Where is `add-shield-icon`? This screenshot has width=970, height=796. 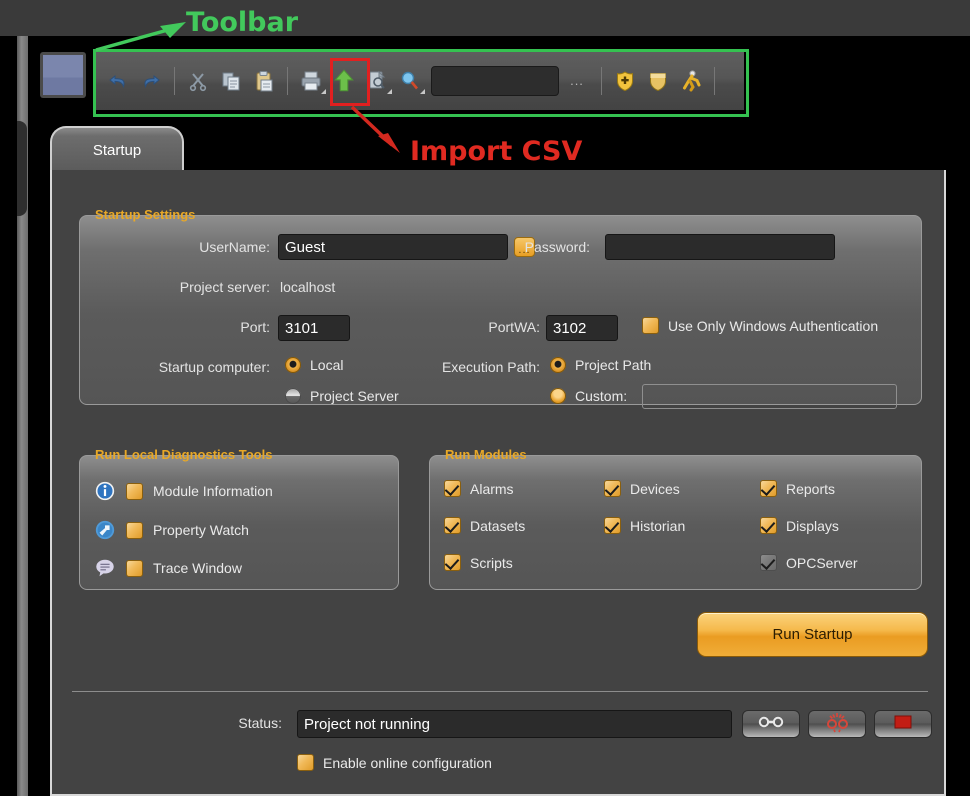
add-shield-icon is located at coordinates (625, 81).